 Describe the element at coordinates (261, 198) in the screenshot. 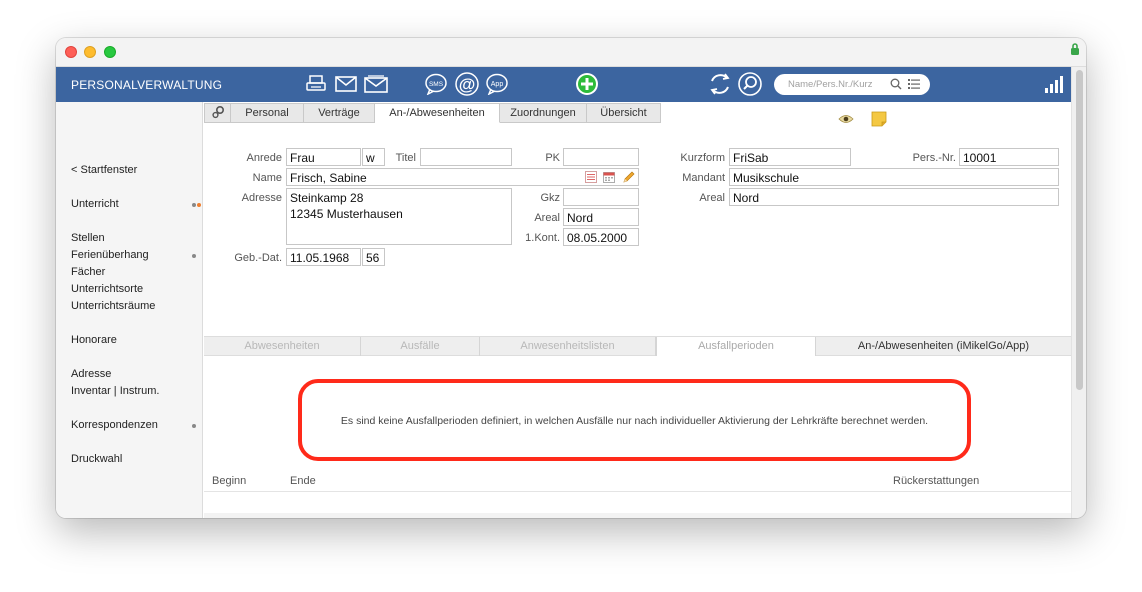

I see `adresse-label: Adresse` at that location.